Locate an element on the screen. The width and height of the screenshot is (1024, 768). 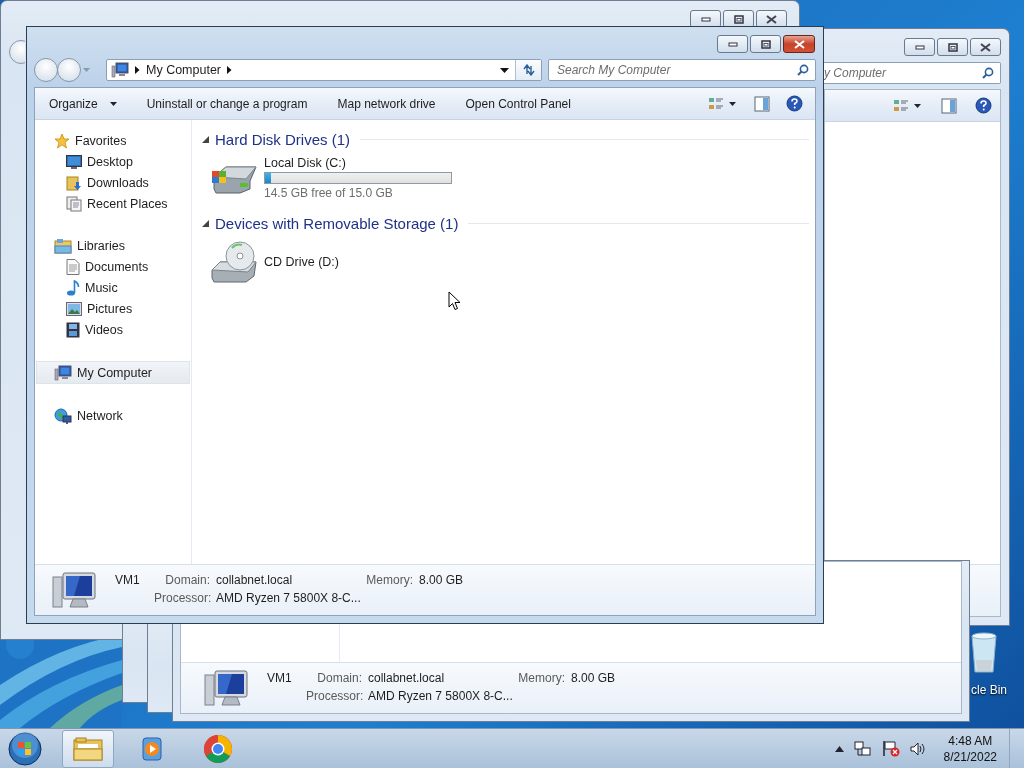
sidebar-item: Recent Places is located at coordinates (113, 203).